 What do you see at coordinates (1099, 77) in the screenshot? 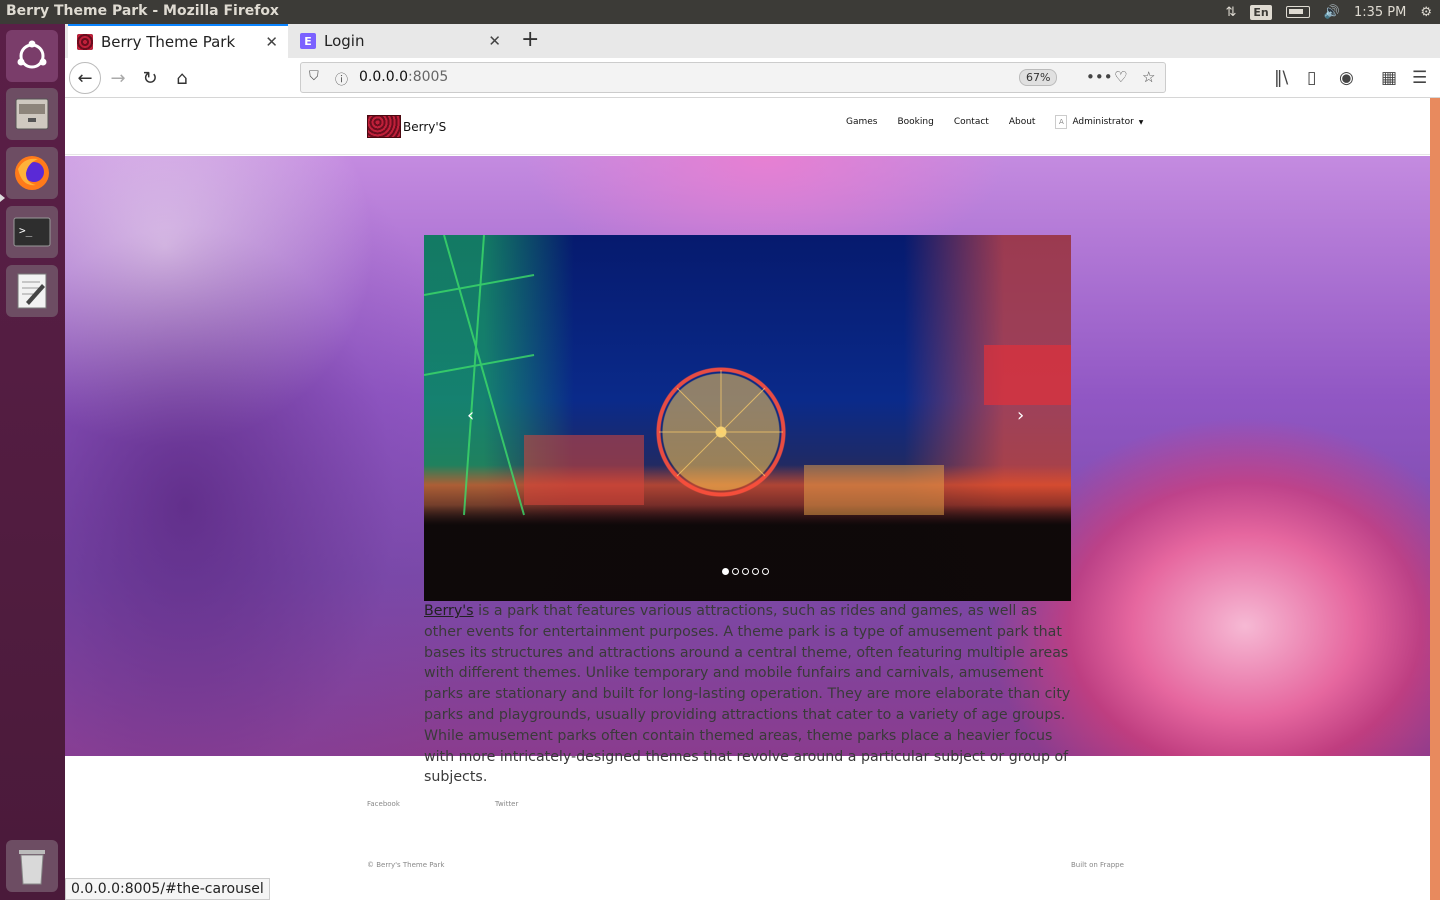
I see `page-actions-icon: •••` at bounding box center [1099, 77].